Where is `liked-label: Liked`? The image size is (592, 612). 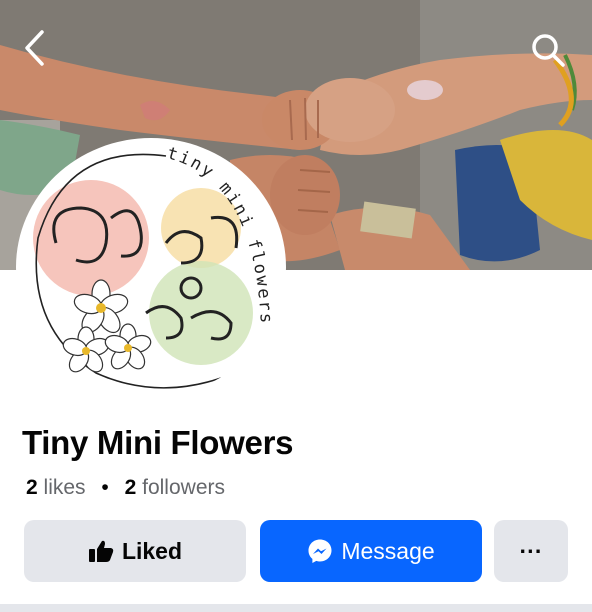
liked-label: Liked is located at coordinates (152, 550).